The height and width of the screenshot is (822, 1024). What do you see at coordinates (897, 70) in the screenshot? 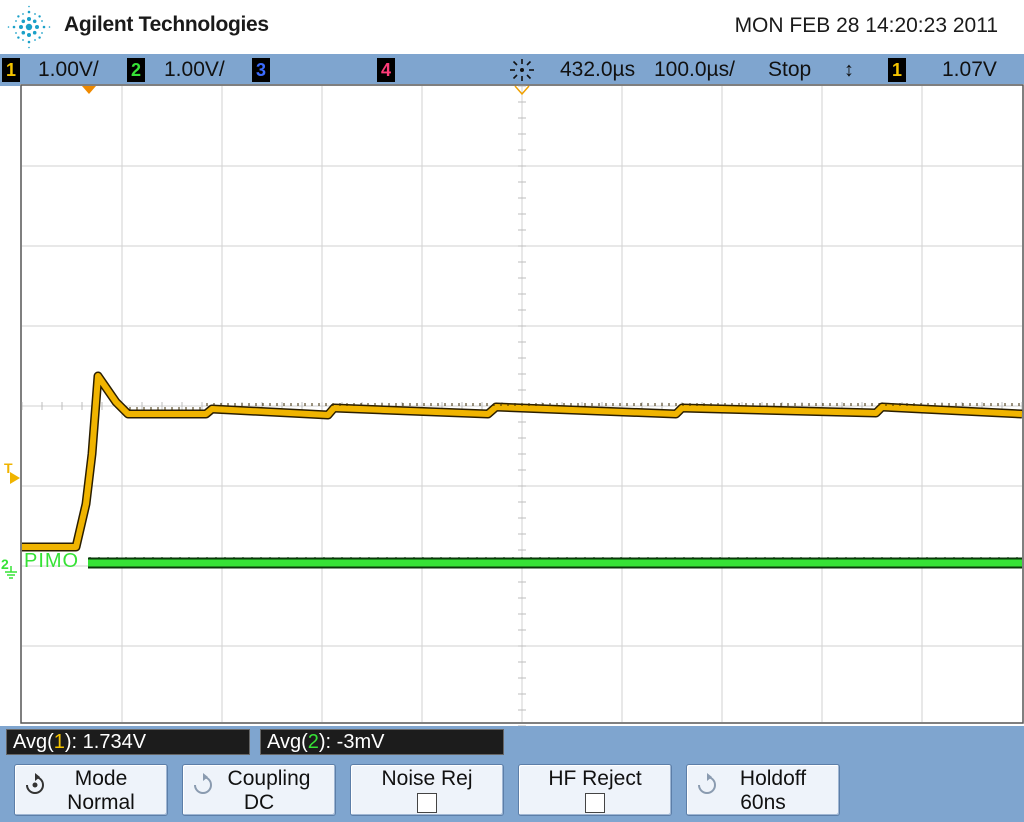
I see `trigger-source-badge: 1` at bounding box center [897, 70].